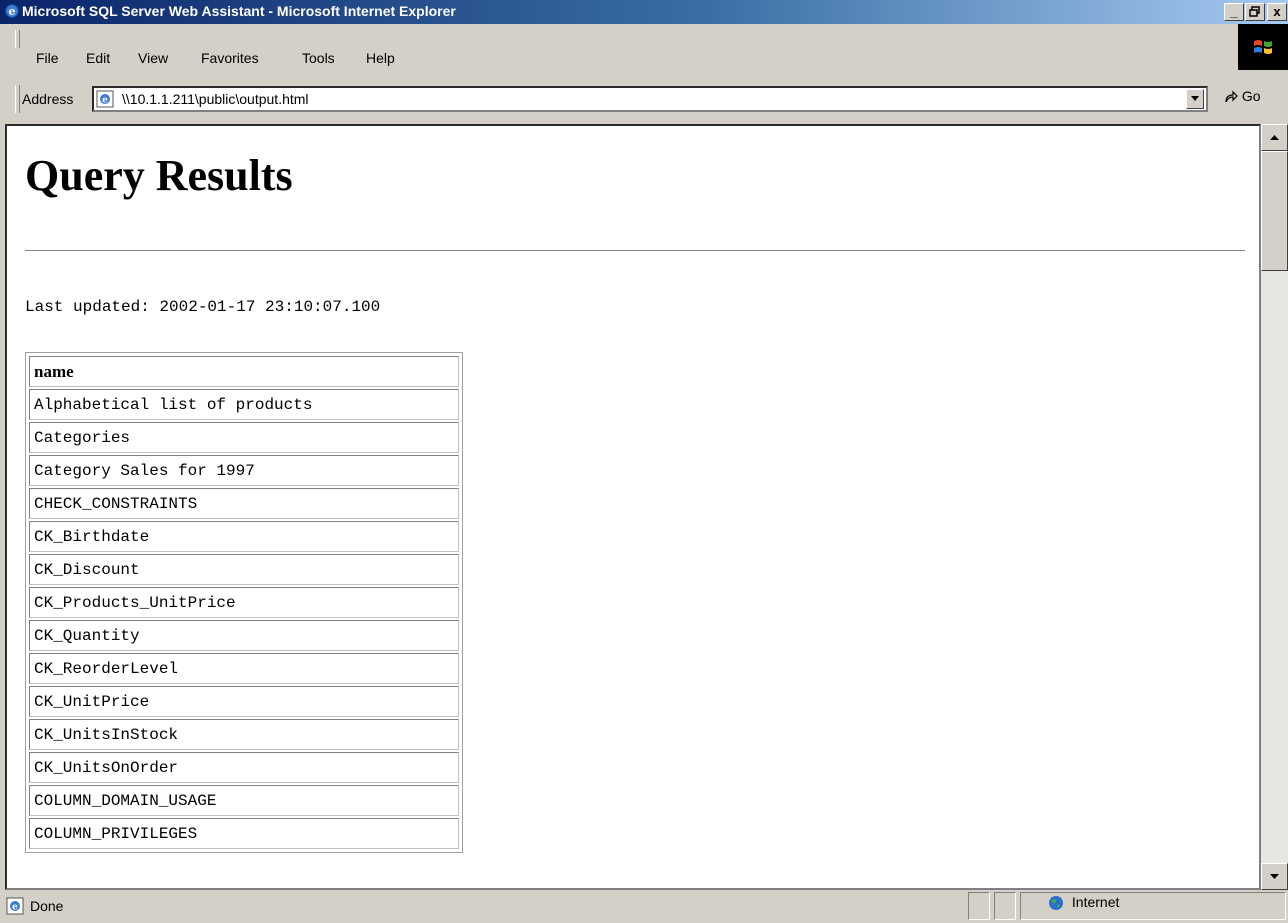 The image size is (1288, 923). I want to click on go-label: Go, so click(1251, 96).